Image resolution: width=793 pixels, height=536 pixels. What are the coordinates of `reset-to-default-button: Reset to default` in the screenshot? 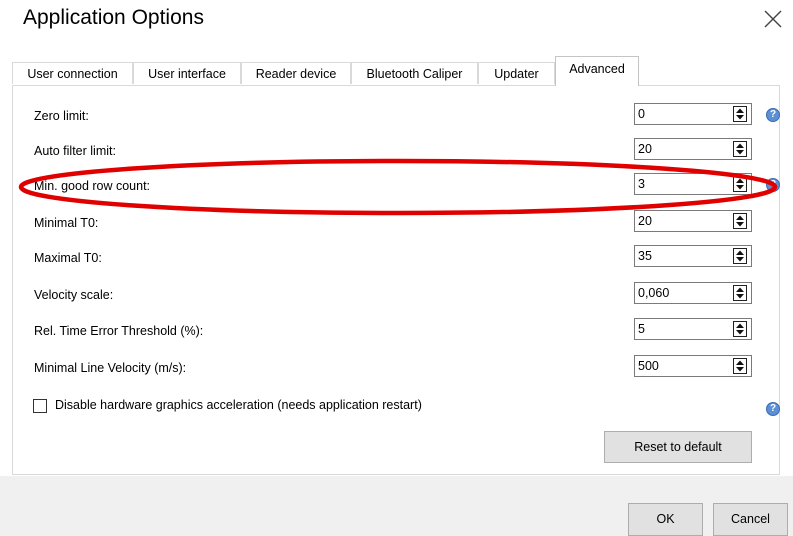 It's located at (678, 447).